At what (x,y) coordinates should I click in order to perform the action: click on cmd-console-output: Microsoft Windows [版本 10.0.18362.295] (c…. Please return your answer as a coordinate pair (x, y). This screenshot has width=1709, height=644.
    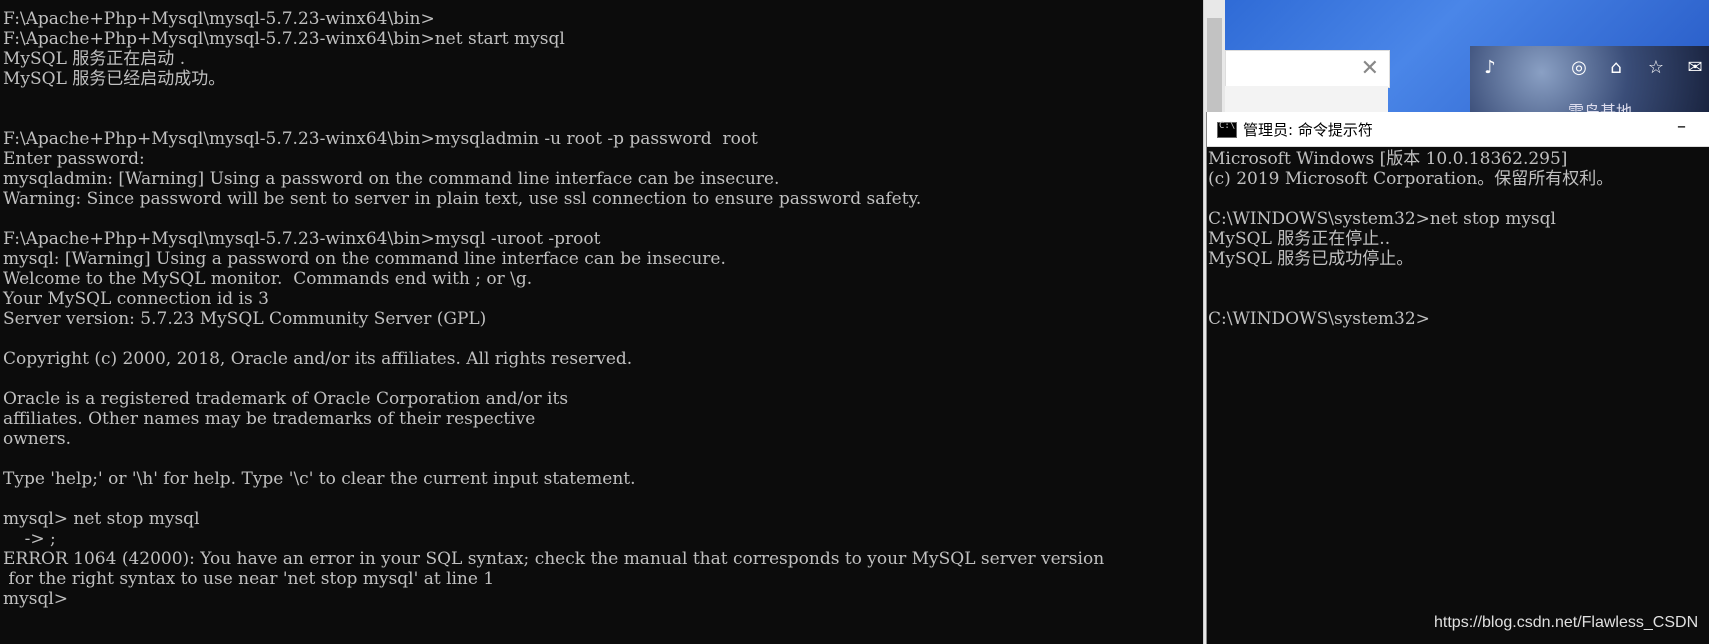
    Looking at the image, I should click on (1411, 239).